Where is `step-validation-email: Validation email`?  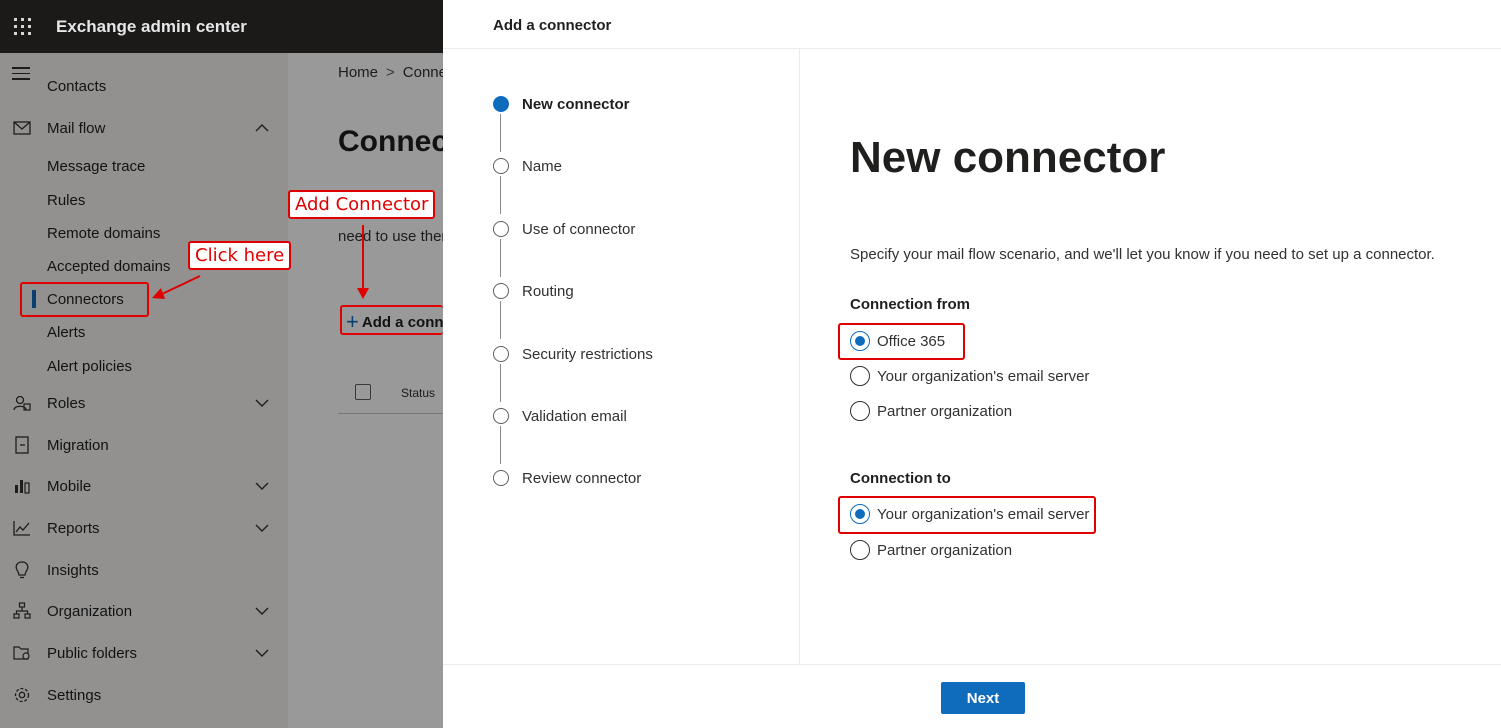
step-validation-email: Validation email is located at coordinates (560, 416).